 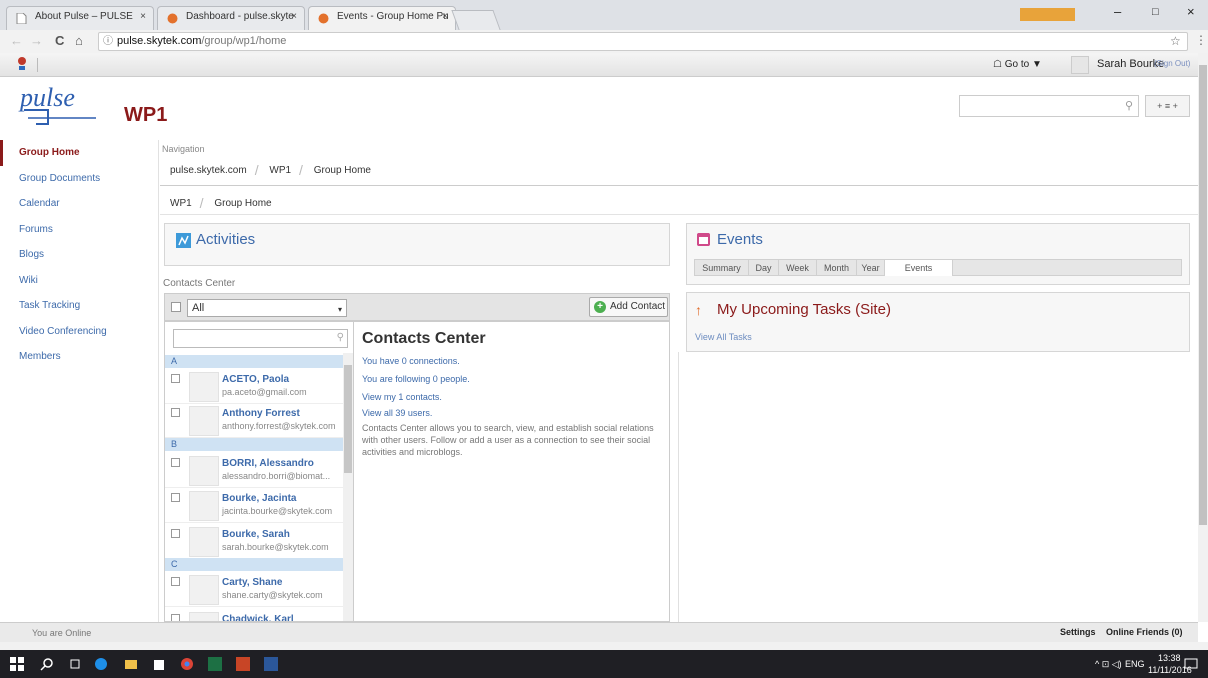 What do you see at coordinates (101, 664) in the screenshot?
I see `edge-browser-icon` at bounding box center [101, 664].